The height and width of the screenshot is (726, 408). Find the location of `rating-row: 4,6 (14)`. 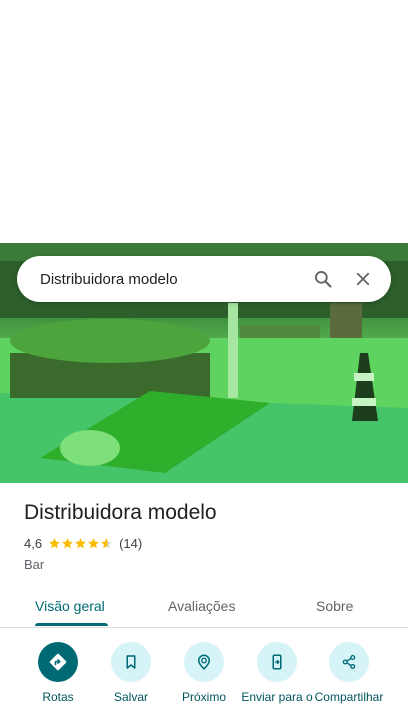

rating-row: 4,6 (14) is located at coordinates (83, 543).